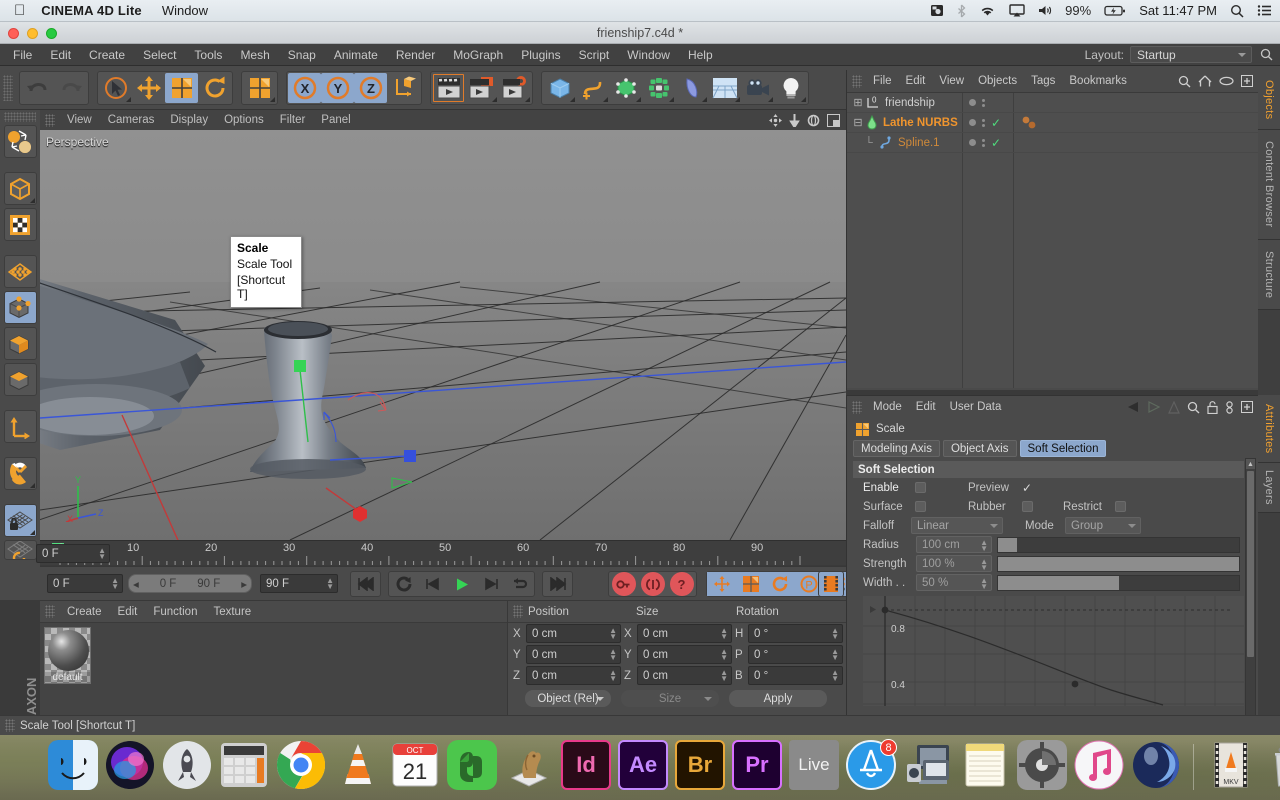  Describe the element at coordinates (60, 55) in the screenshot. I see `c4d-menu-edit: Edit` at that location.